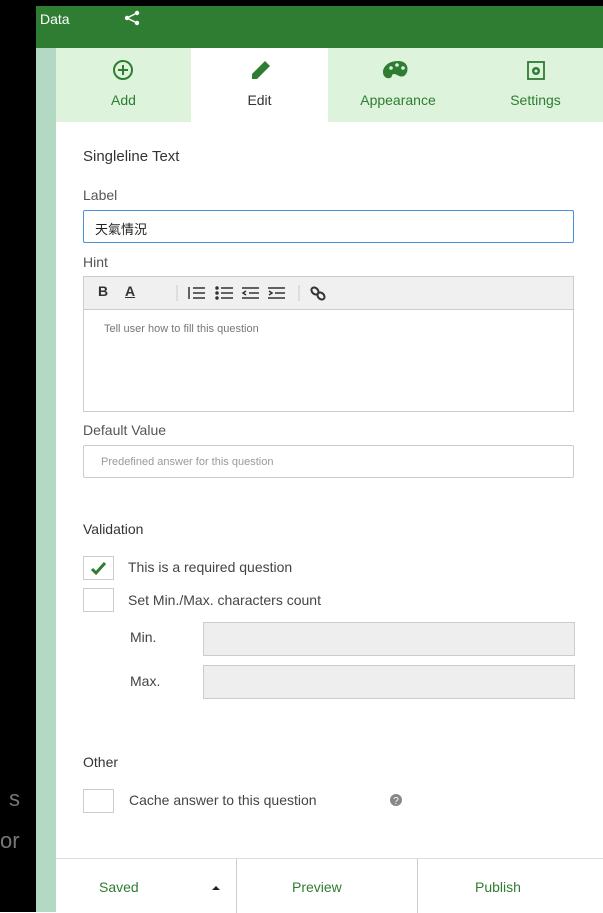 The width and height of the screenshot is (603, 913). I want to click on bold-button: B, so click(103, 291).